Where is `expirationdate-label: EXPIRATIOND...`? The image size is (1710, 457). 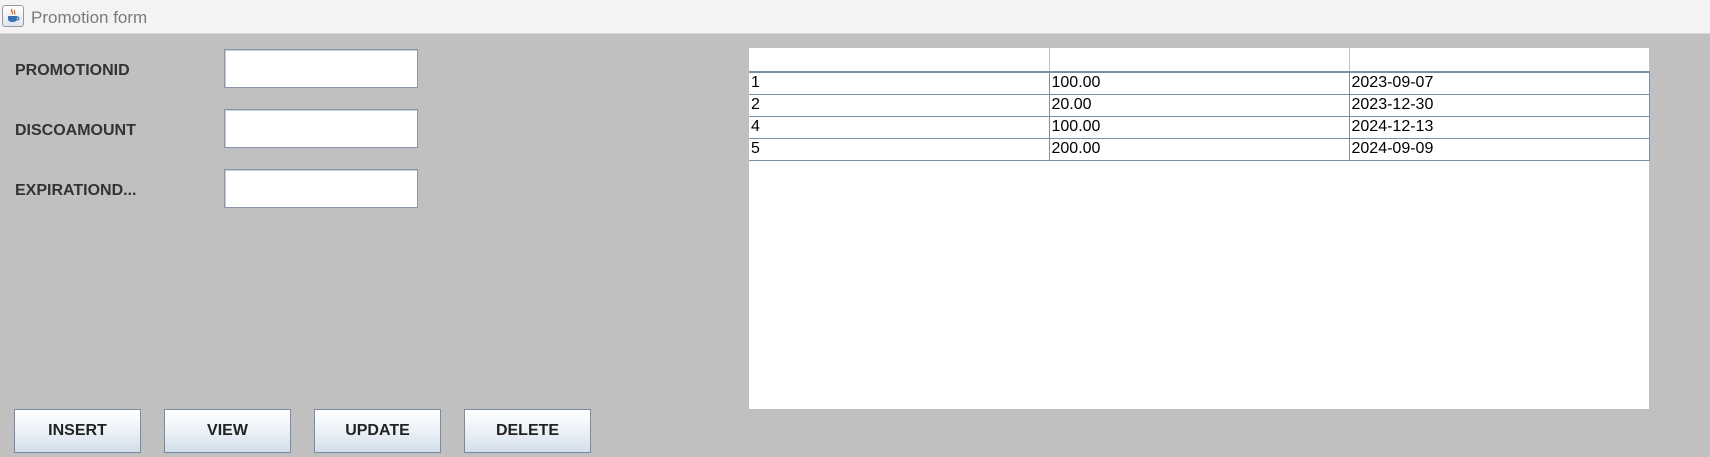 expirationdate-label: EXPIRATIOND... is located at coordinates (76, 190).